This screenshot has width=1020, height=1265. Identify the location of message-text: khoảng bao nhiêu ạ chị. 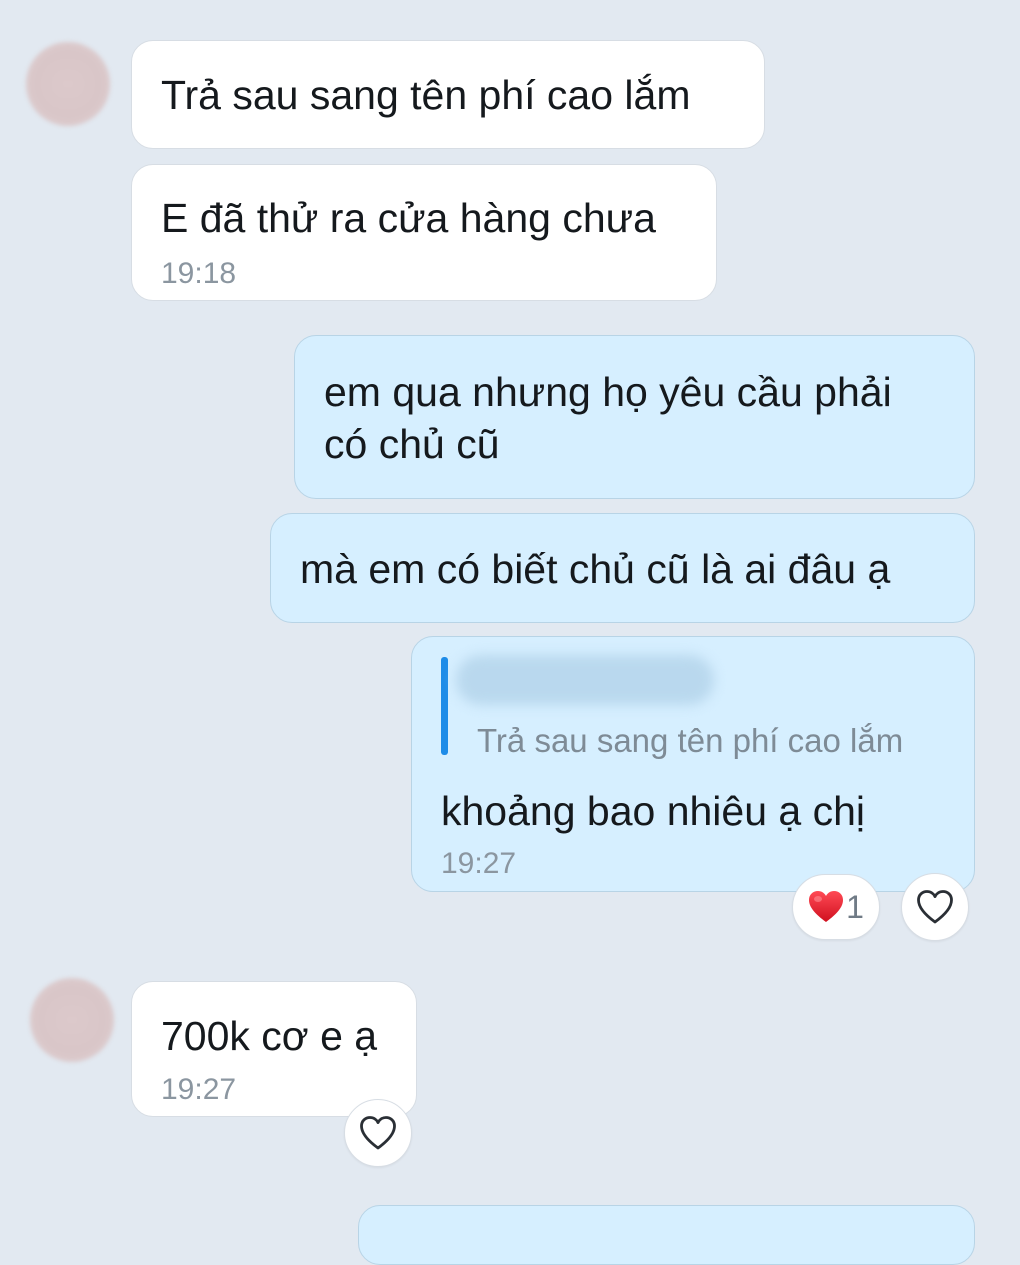
(653, 811).